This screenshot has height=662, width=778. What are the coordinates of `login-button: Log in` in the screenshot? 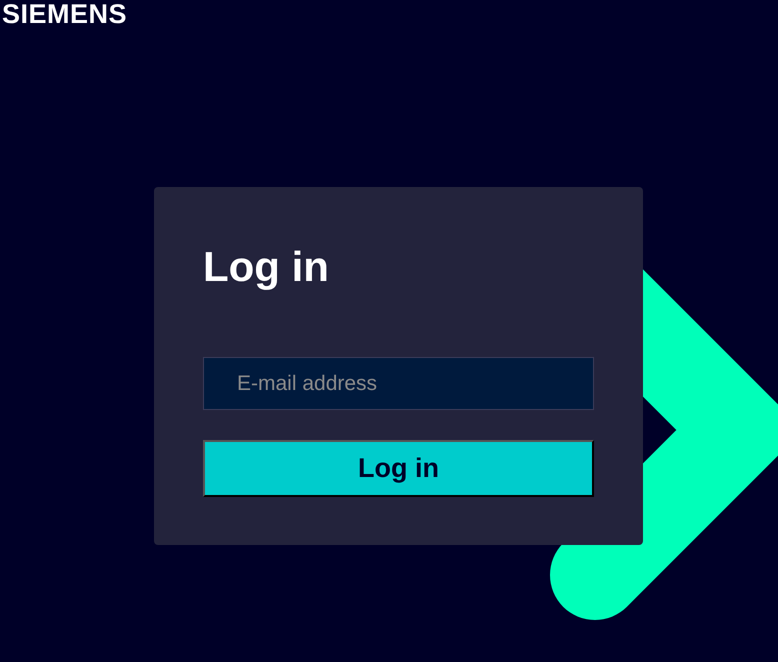 It's located at (398, 468).